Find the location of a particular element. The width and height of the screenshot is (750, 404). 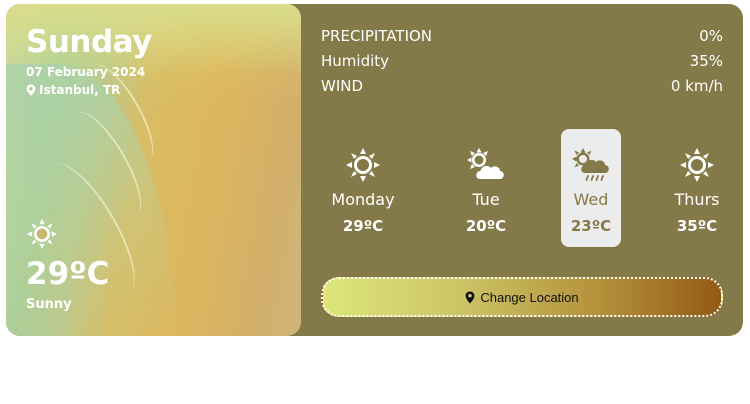

current-condition: Sunny is located at coordinates (49, 304).